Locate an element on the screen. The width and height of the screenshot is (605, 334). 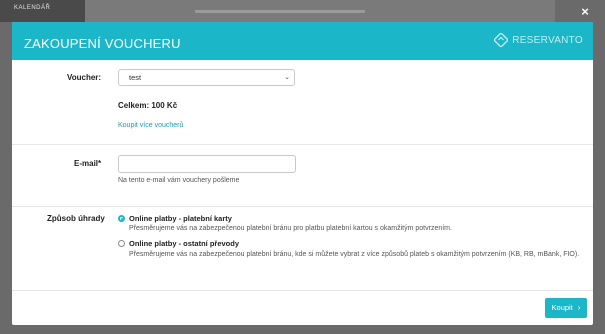
payment-transfer-radio is located at coordinates (121, 243).